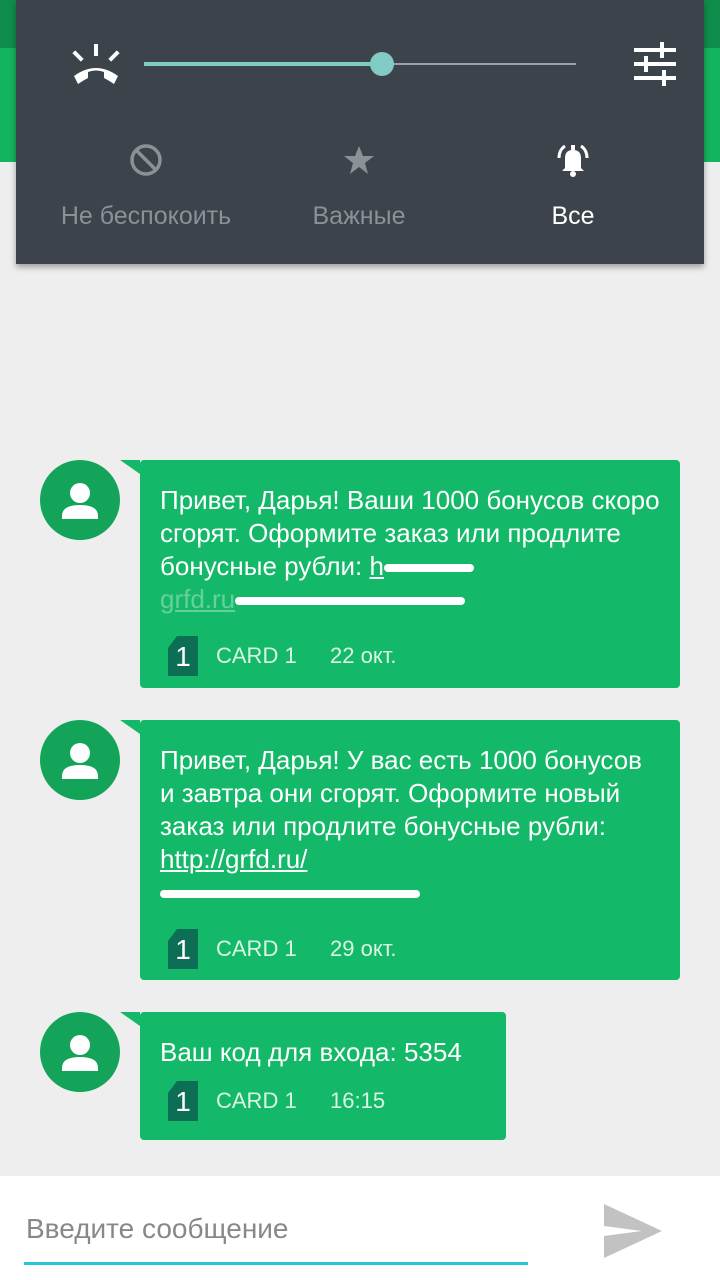 The height and width of the screenshot is (1280, 720). What do you see at coordinates (359, 185) in the screenshot?
I see `mode-important: Важные` at bounding box center [359, 185].